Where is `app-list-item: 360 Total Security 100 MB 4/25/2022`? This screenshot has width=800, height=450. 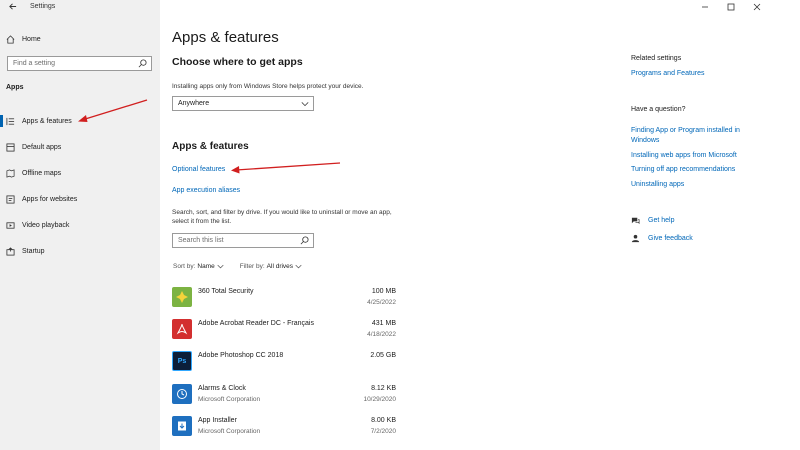
app-list-item: 360 Total Security 100 MB 4/25/2022 is located at coordinates (284, 298).